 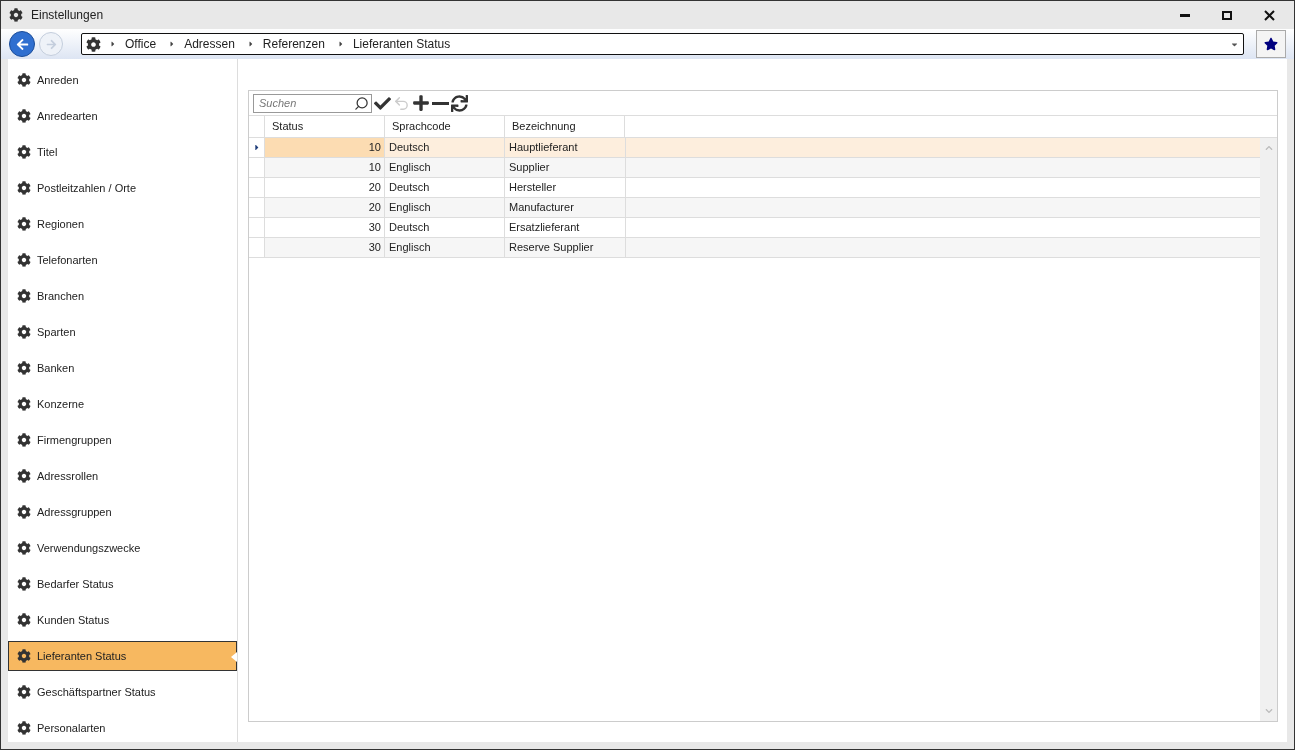 What do you see at coordinates (754, 168) in the screenshot?
I see `table-row: 10 Englisch Supplier` at bounding box center [754, 168].